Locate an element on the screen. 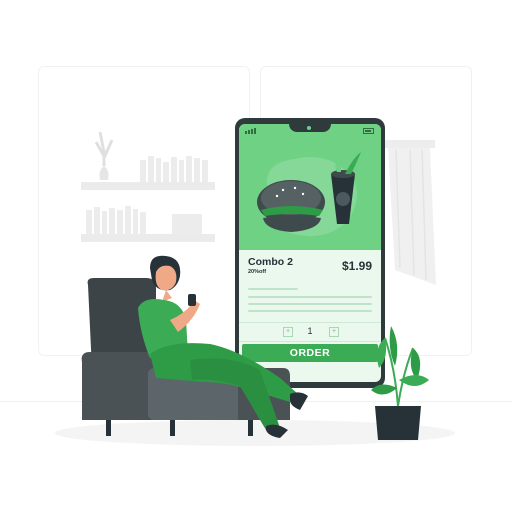  vase-icon is located at coordinates (104, 155).